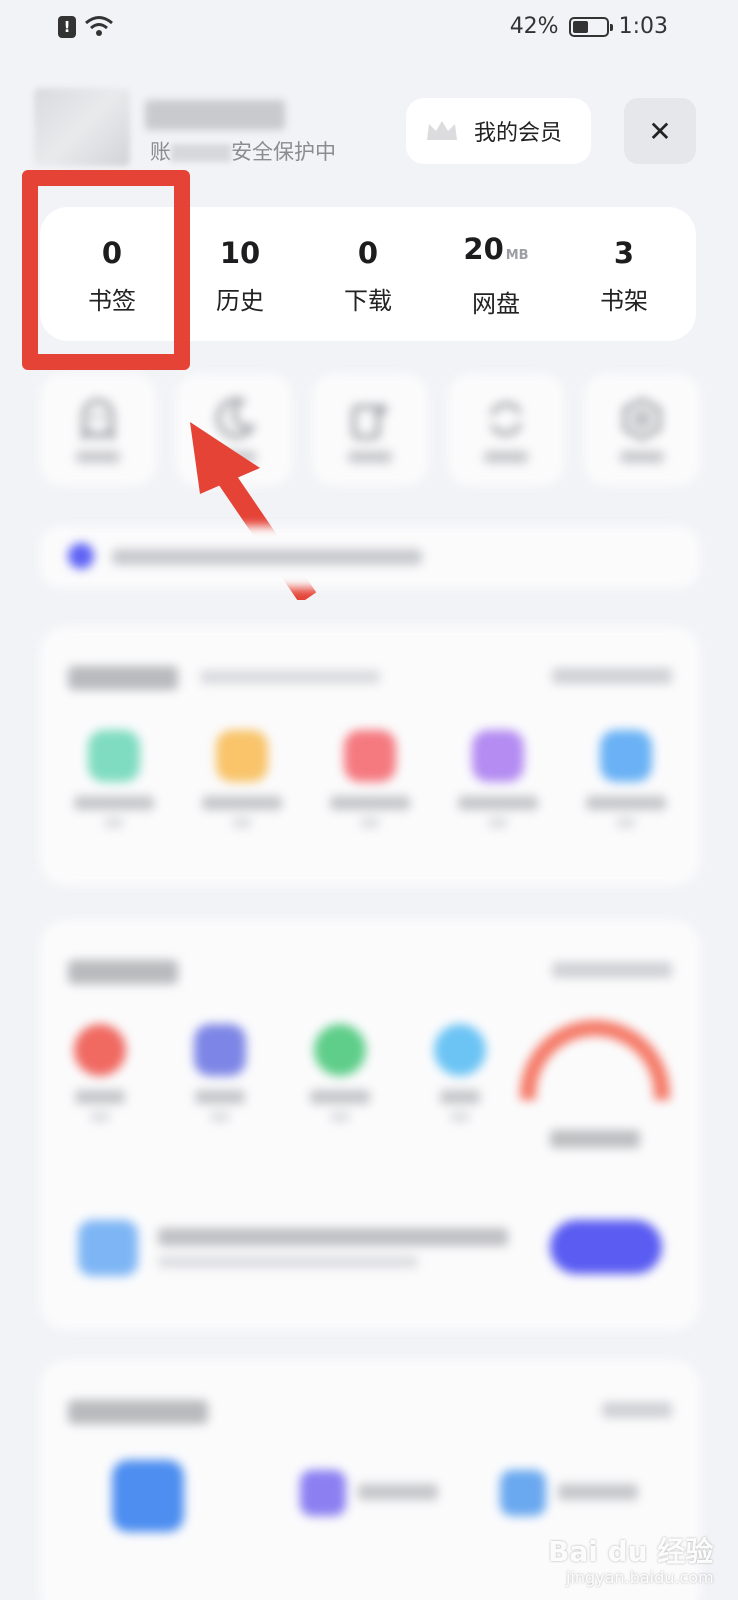 The height and width of the screenshot is (1600, 738). Describe the element at coordinates (333, 1237) in the screenshot. I see `blurred-promo-text` at that location.